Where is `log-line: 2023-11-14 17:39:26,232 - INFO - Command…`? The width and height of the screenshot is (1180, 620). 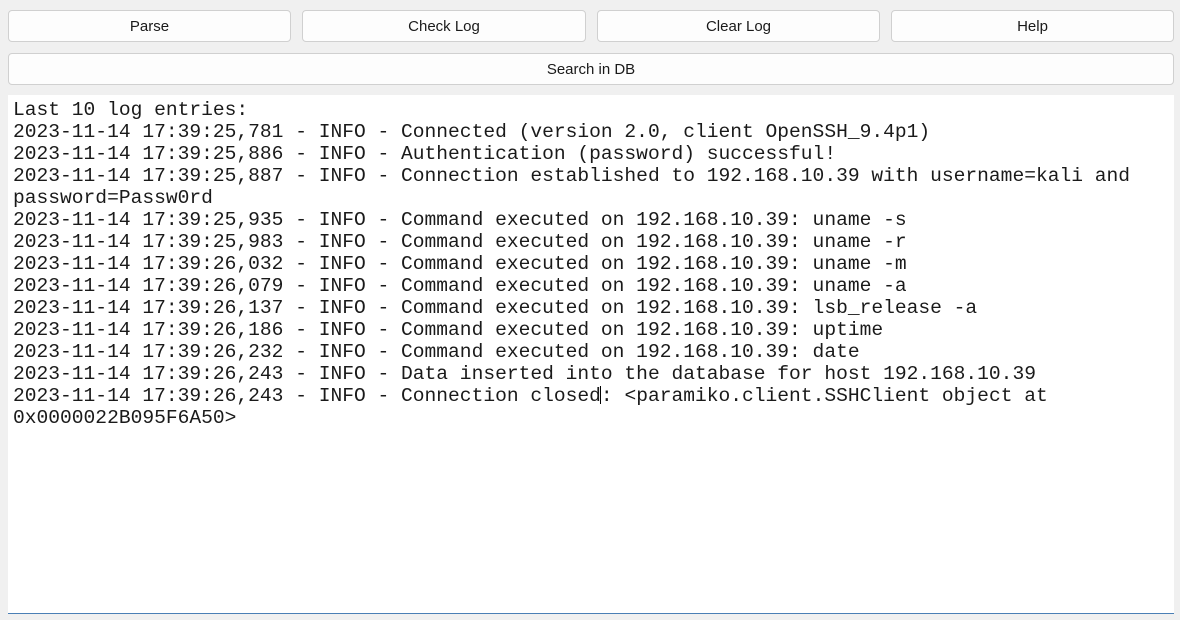 log-line: 2023-11-14 17:39:26,232 - INFO - Command… is located at coordinates (436, 352).